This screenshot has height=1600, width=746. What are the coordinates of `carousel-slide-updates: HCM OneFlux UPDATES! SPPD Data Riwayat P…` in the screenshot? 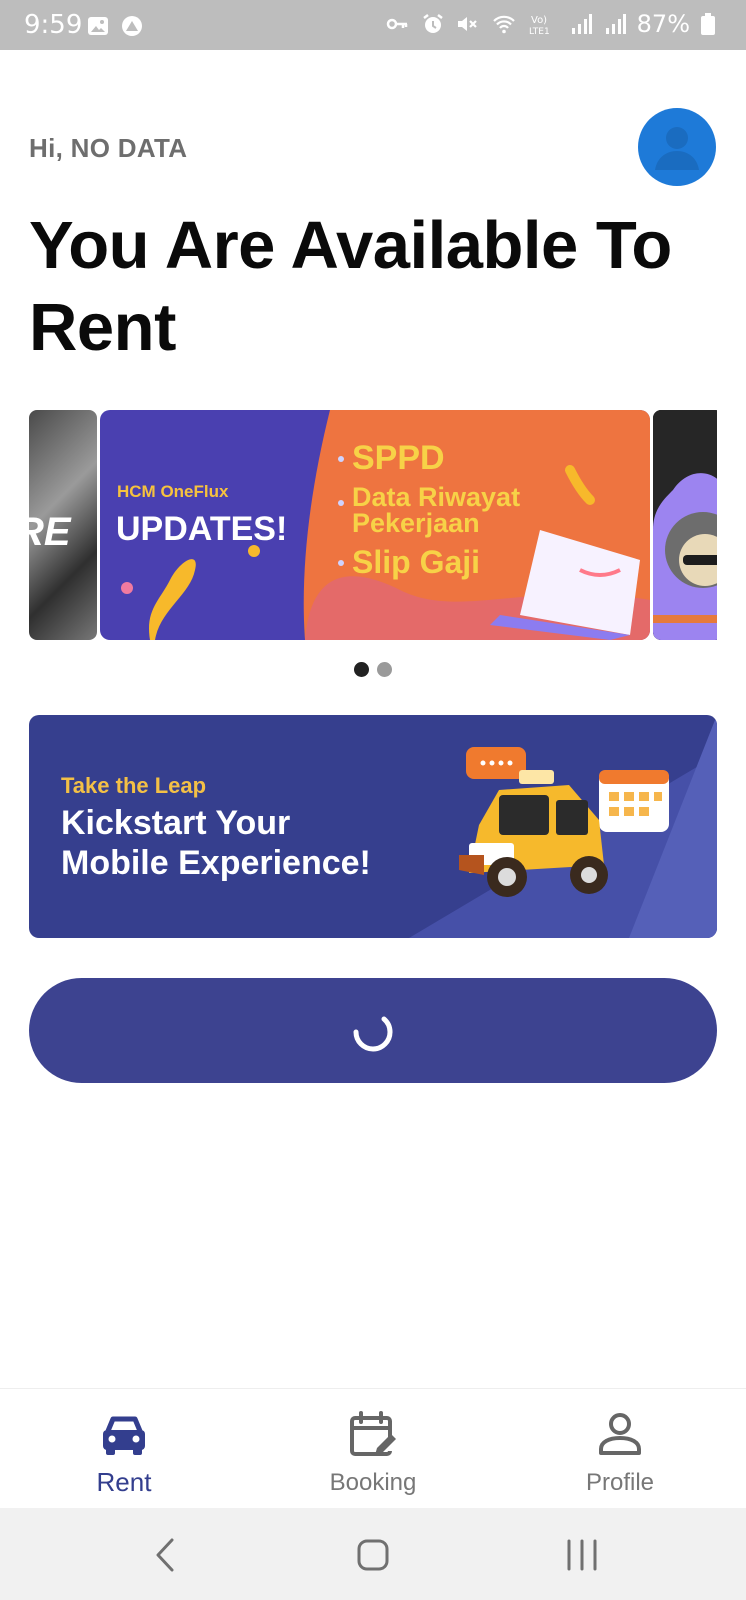 It's located at (375, 525).